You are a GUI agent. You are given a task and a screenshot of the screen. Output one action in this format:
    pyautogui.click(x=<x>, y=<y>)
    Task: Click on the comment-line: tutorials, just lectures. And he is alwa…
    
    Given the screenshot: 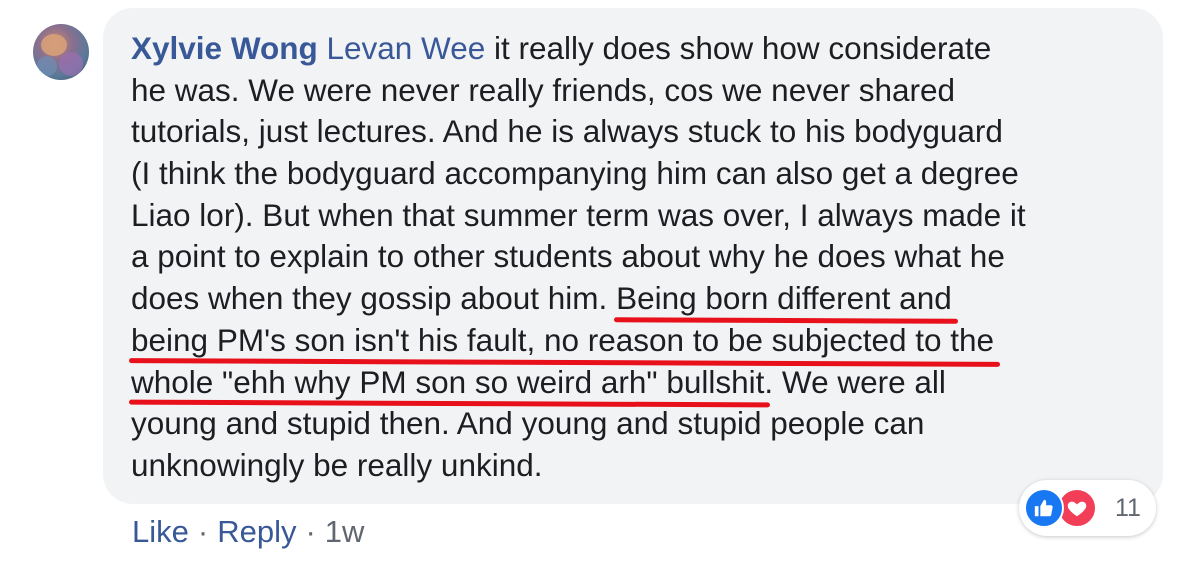 What is the action you would take?
    pyautogui.click(x=567, y=131)
    